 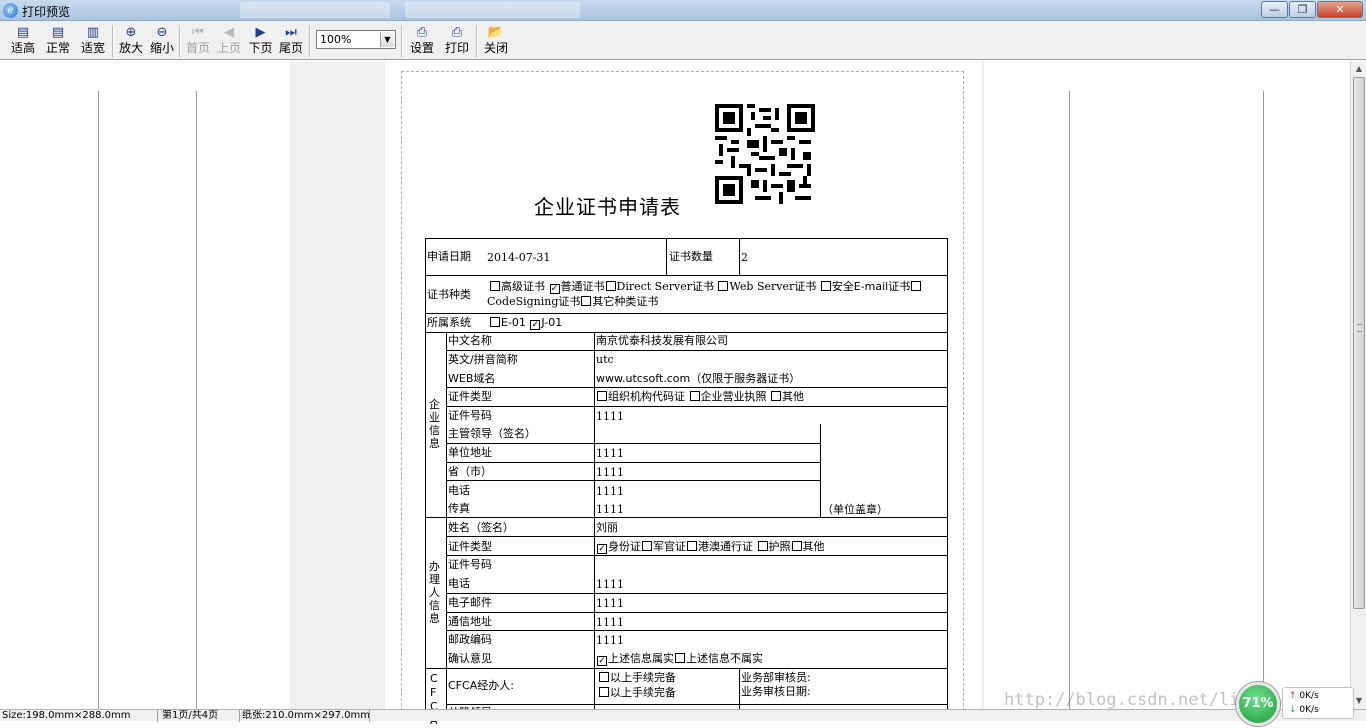 What do you see at coordinates (610, 453) in the screenshot?
I see `address-value: 1111` at bounding box center [610, 453].